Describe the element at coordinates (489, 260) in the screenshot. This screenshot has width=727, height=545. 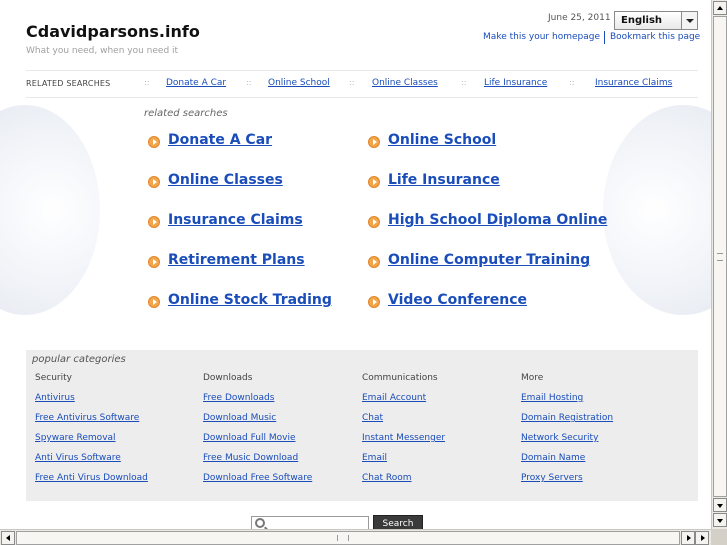
I see `main-link: Online Computer Training` at that location.